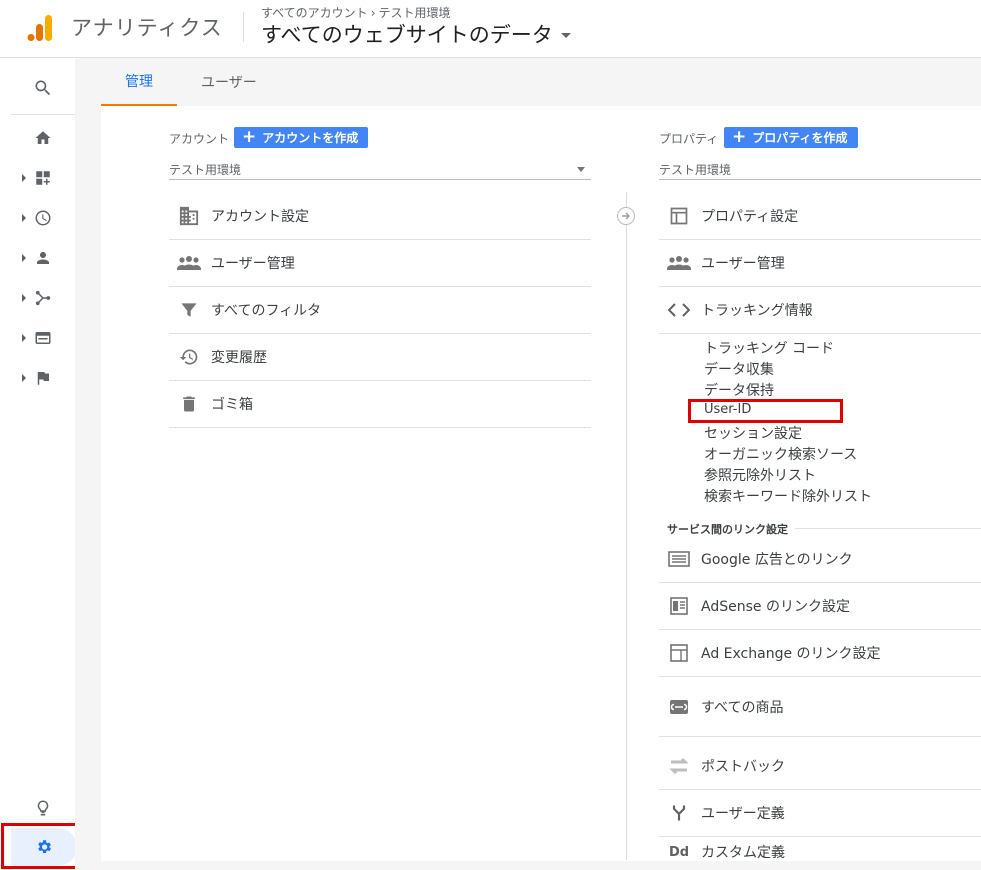 The height and width of the screenshot is (870, 981). What do you see at coordinates (820, 766) in the screenshot?
I see `postback-row: ポストバック` at bounding box center [820, 766].